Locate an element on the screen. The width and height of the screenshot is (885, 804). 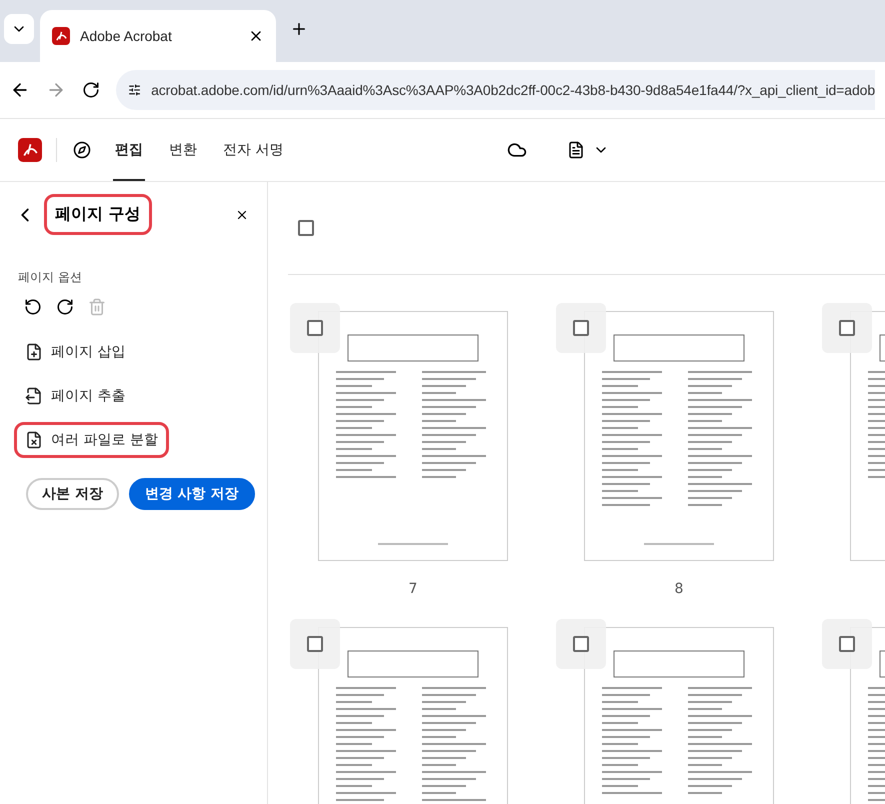
page-number: 7 is located at coordinates (413, 589).